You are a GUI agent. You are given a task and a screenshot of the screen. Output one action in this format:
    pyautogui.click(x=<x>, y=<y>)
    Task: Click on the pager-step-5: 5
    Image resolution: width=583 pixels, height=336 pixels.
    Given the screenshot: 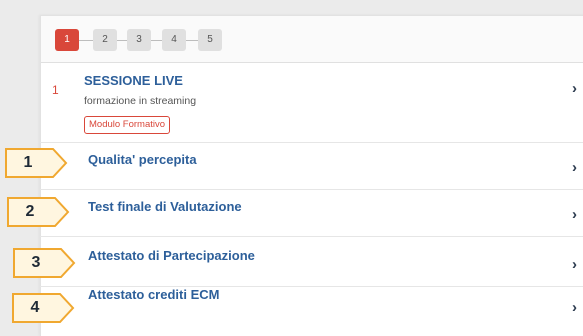 What is the action you would take?
    pyautogui.click(x=210, y=40)
    